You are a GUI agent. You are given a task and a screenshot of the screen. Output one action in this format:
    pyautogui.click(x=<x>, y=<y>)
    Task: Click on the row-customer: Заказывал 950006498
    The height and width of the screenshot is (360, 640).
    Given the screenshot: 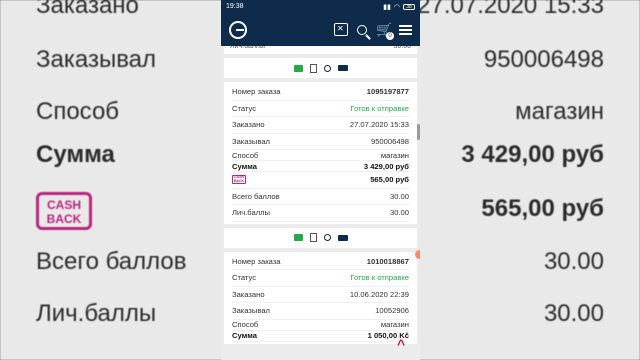 What is the action you would take?
    pyautogui.click(x=320, y=142)
    